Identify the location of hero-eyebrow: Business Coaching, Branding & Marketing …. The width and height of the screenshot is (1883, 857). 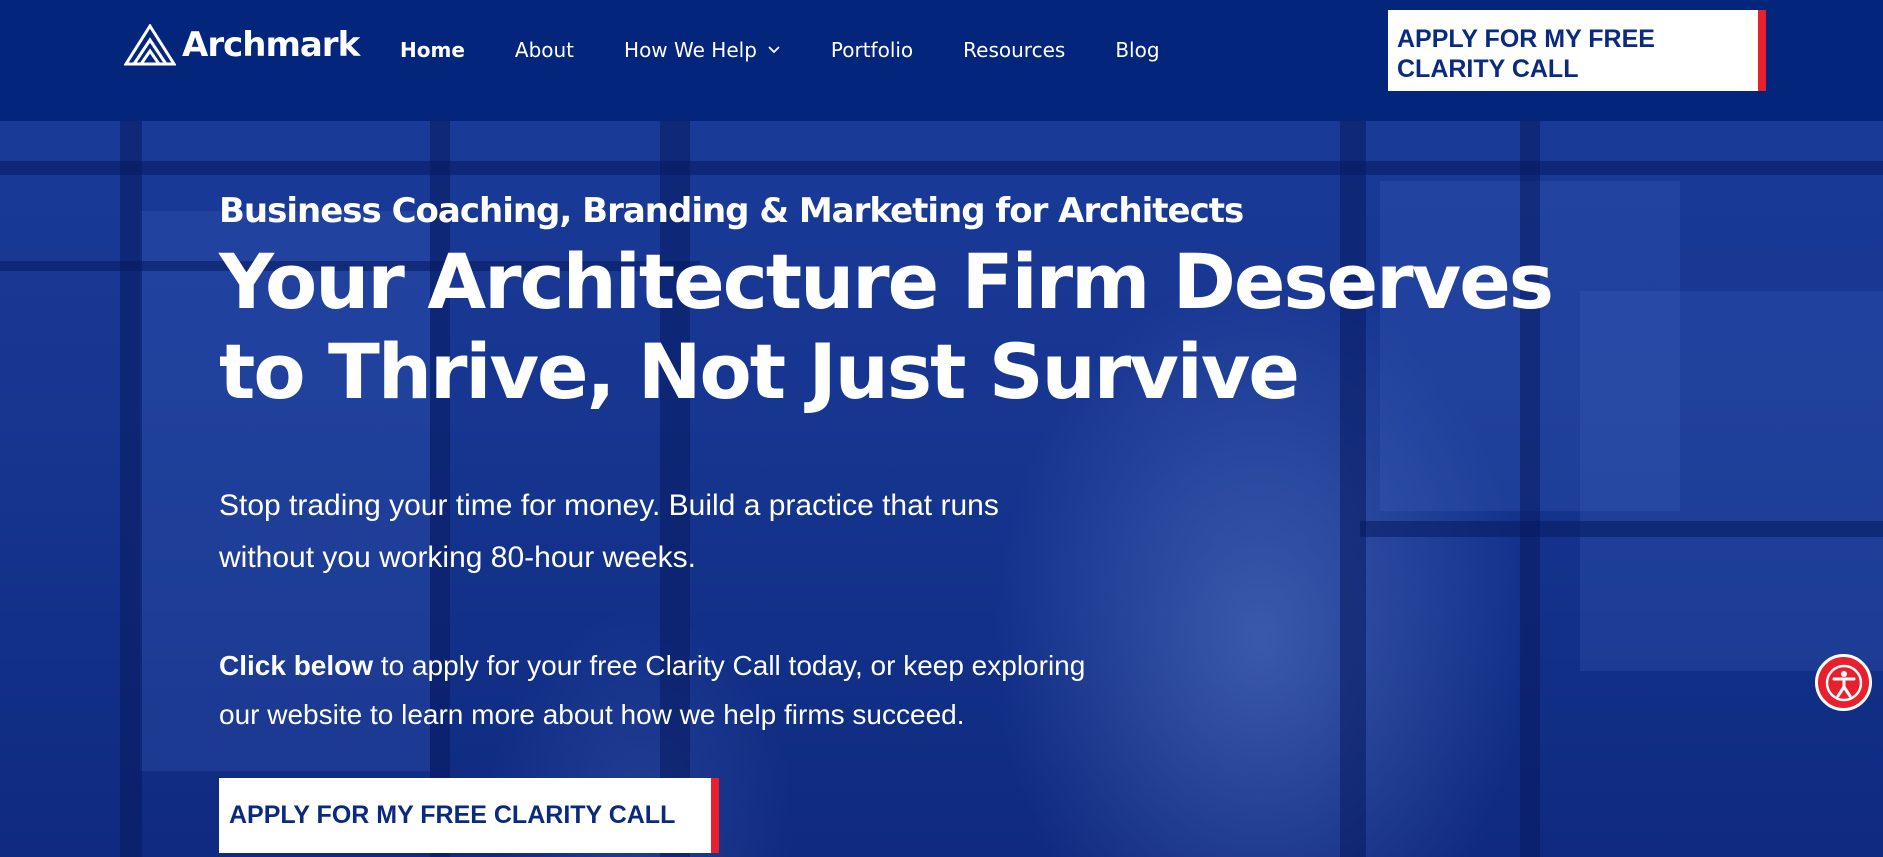
(731, 211).